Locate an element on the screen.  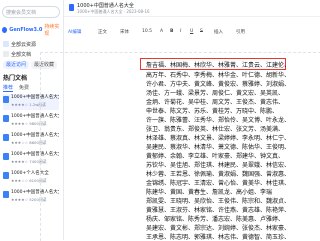
search-input is located at coordinates (31, 12).